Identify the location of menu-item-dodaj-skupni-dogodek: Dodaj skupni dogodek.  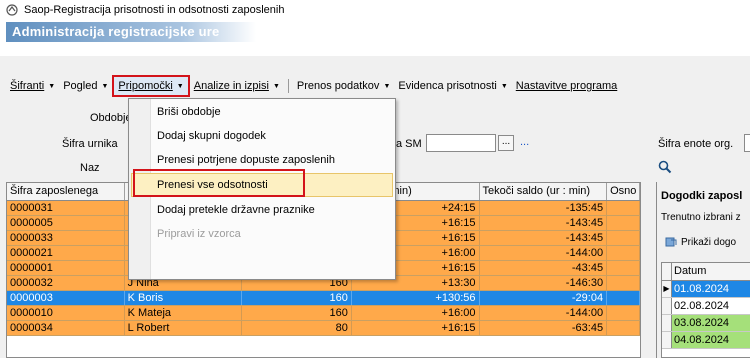
(211, 136).